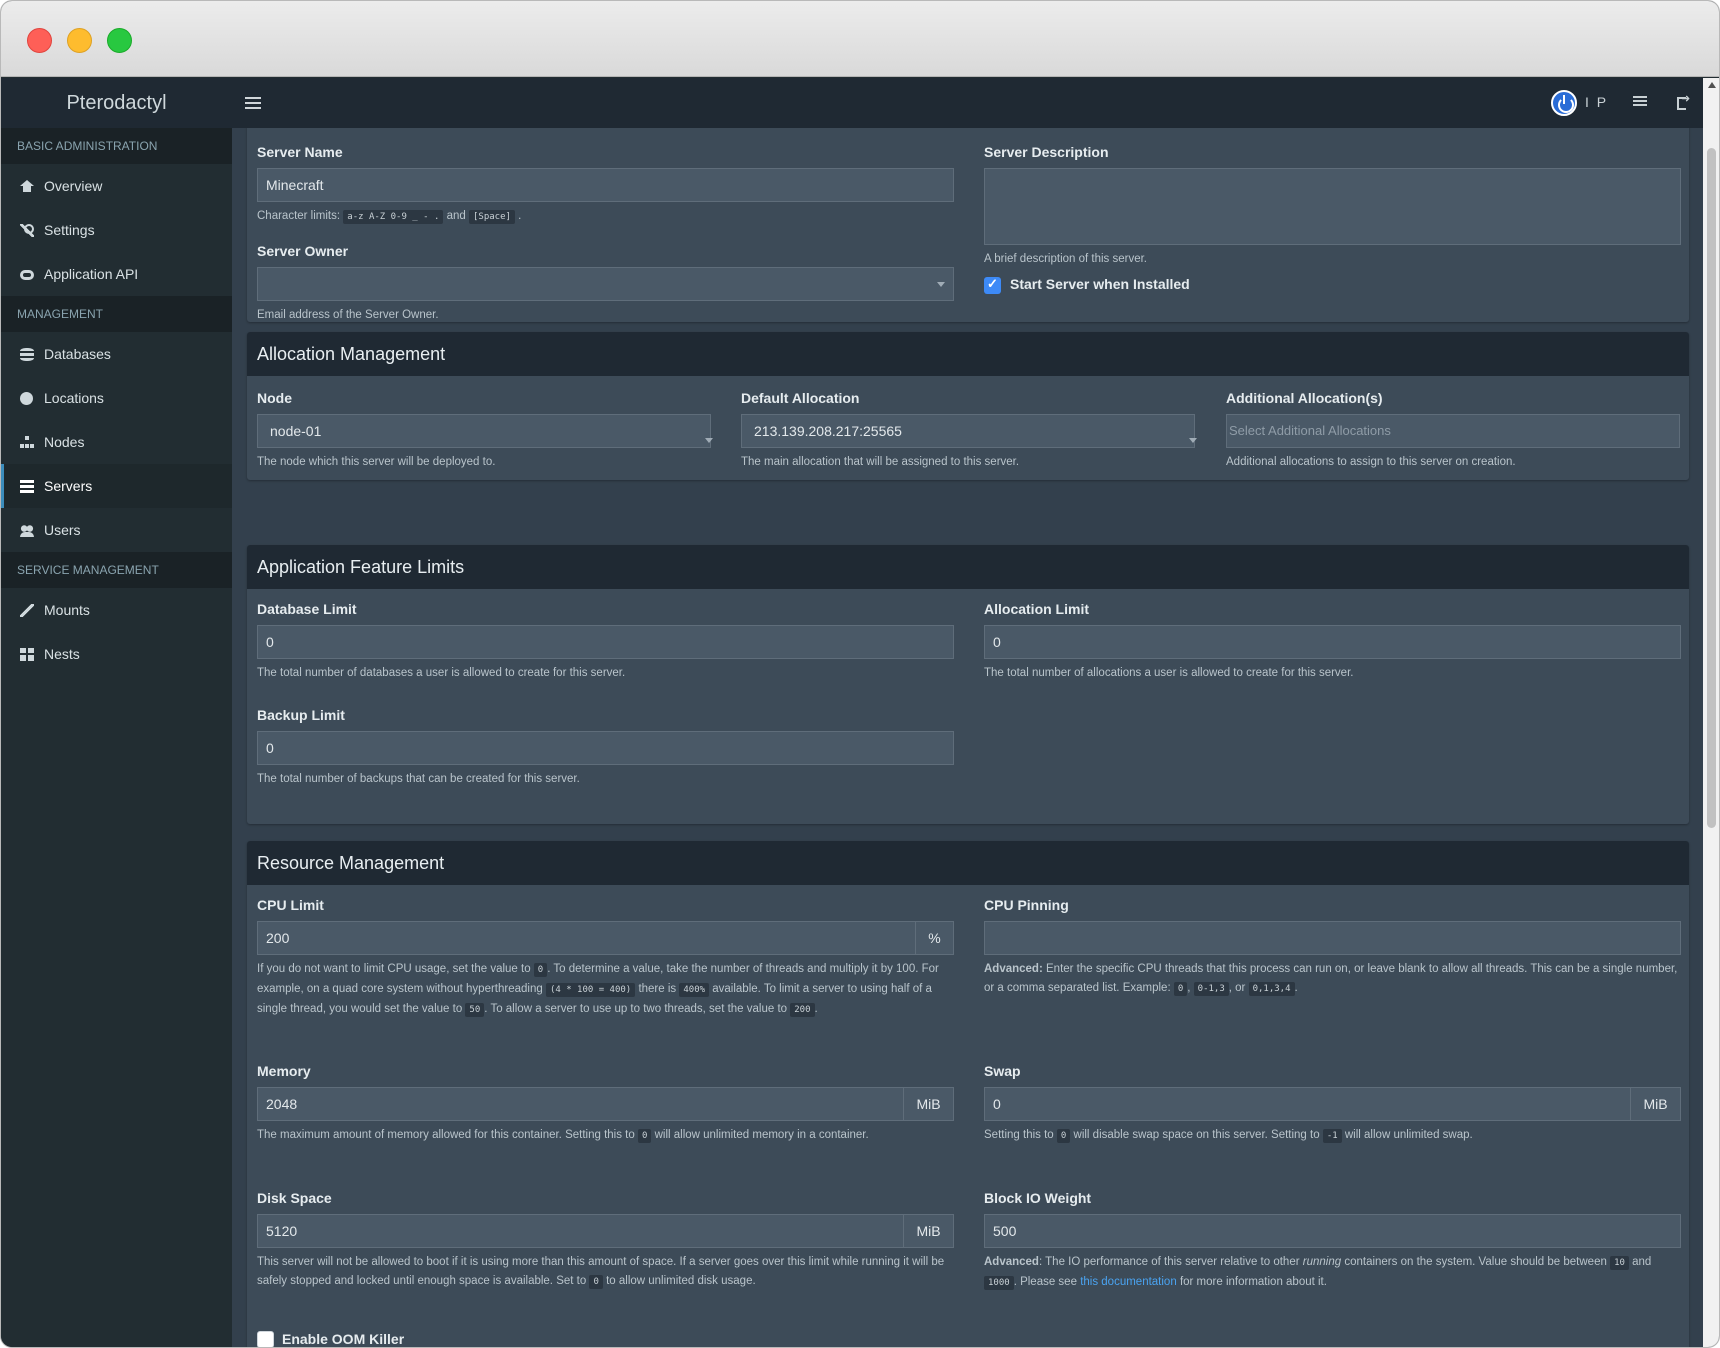 The image size is (1720, 1348). I want to click on sidebar-item-label: Nodes, so click(64, 442).